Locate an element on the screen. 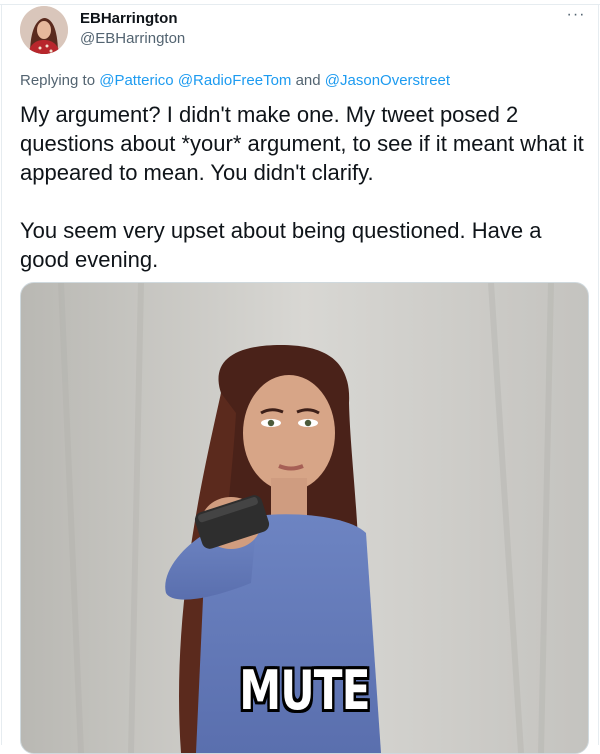  user-handle: @EBHarrington is located at coordinates (132, 39).